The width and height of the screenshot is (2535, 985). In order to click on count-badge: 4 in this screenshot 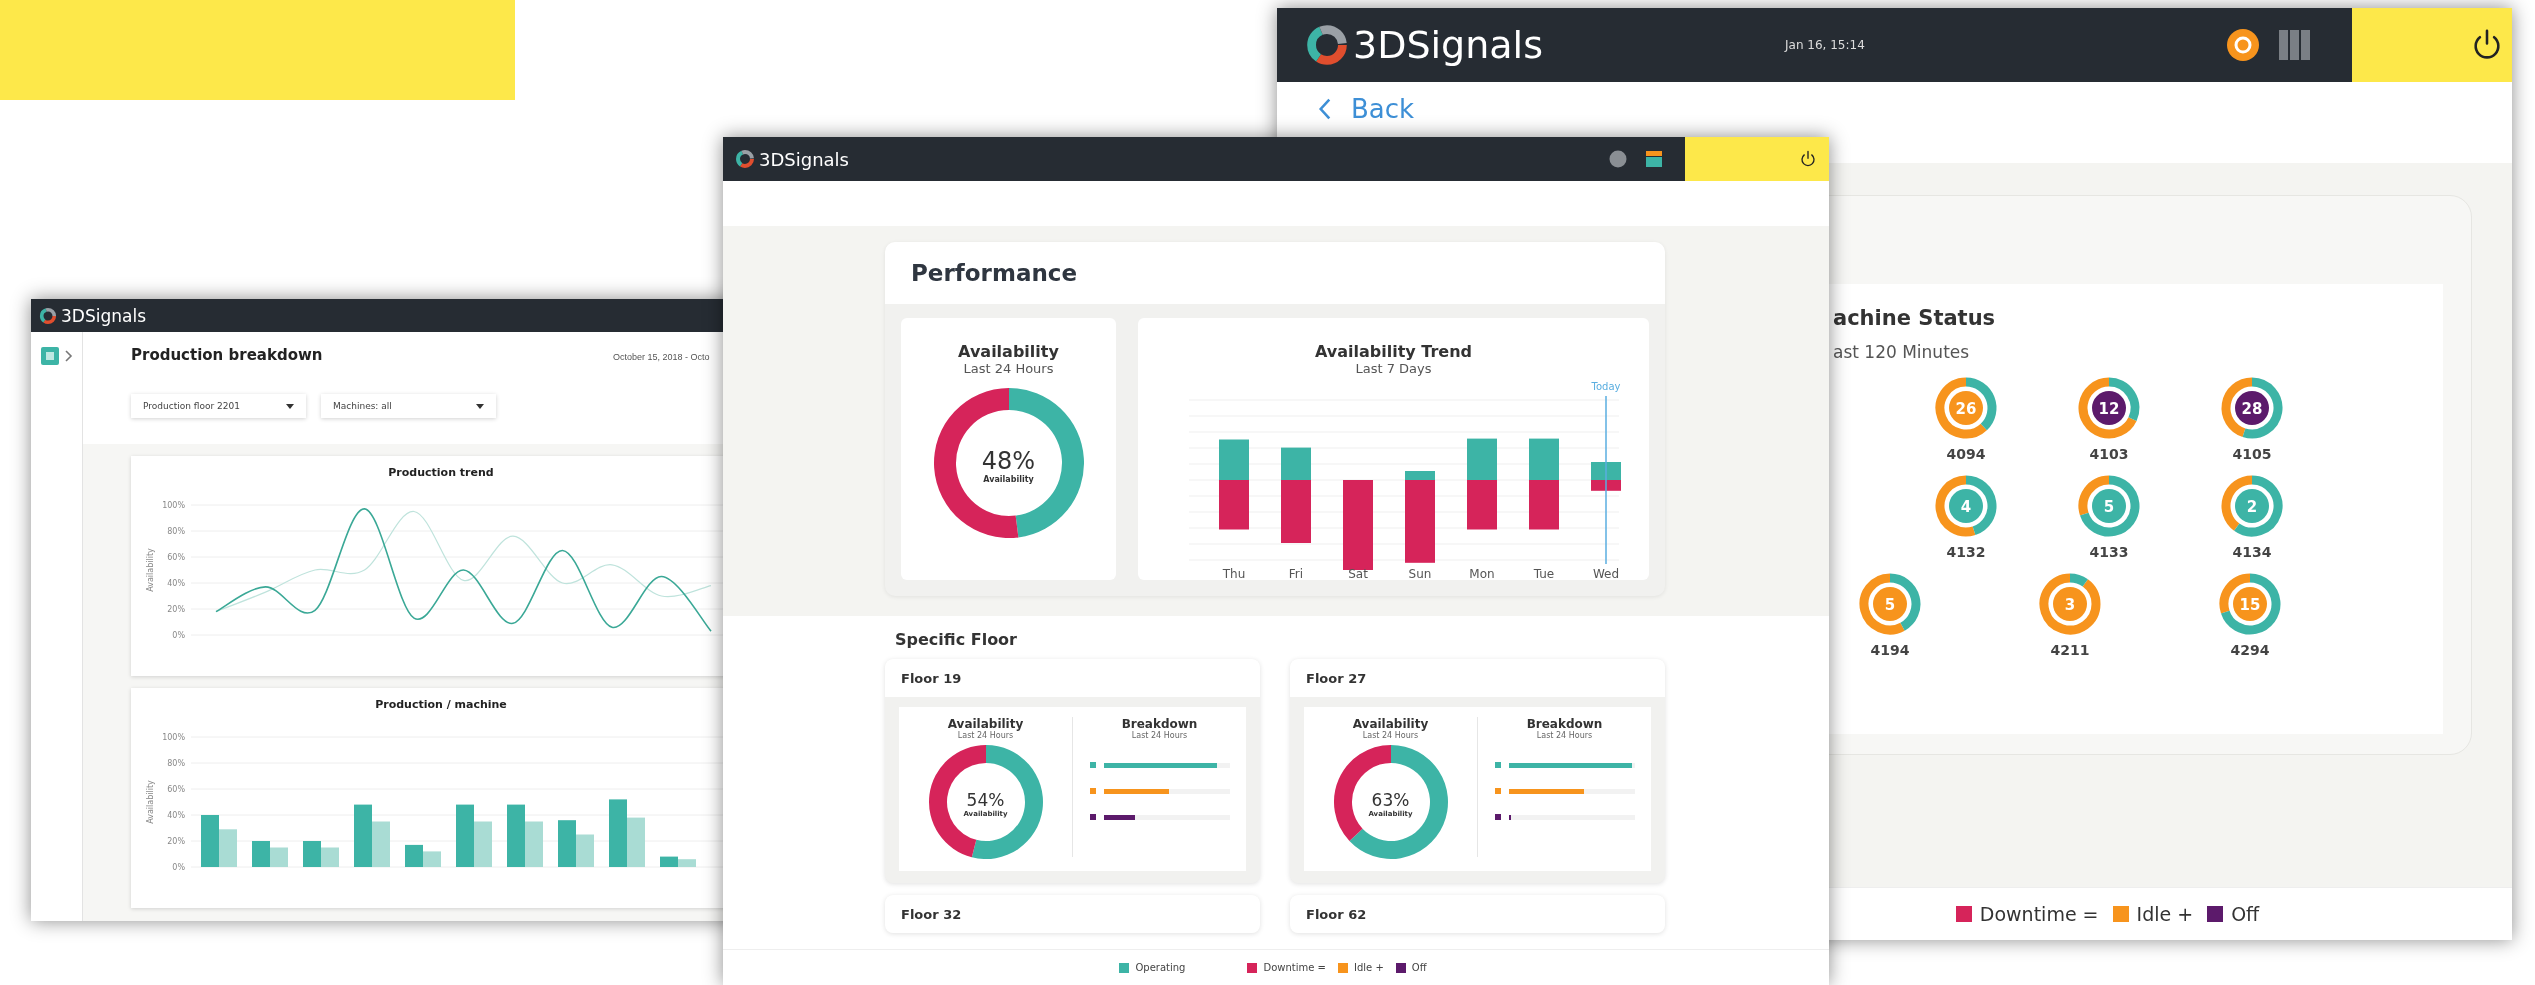, I will do `click(1966, 506)`.